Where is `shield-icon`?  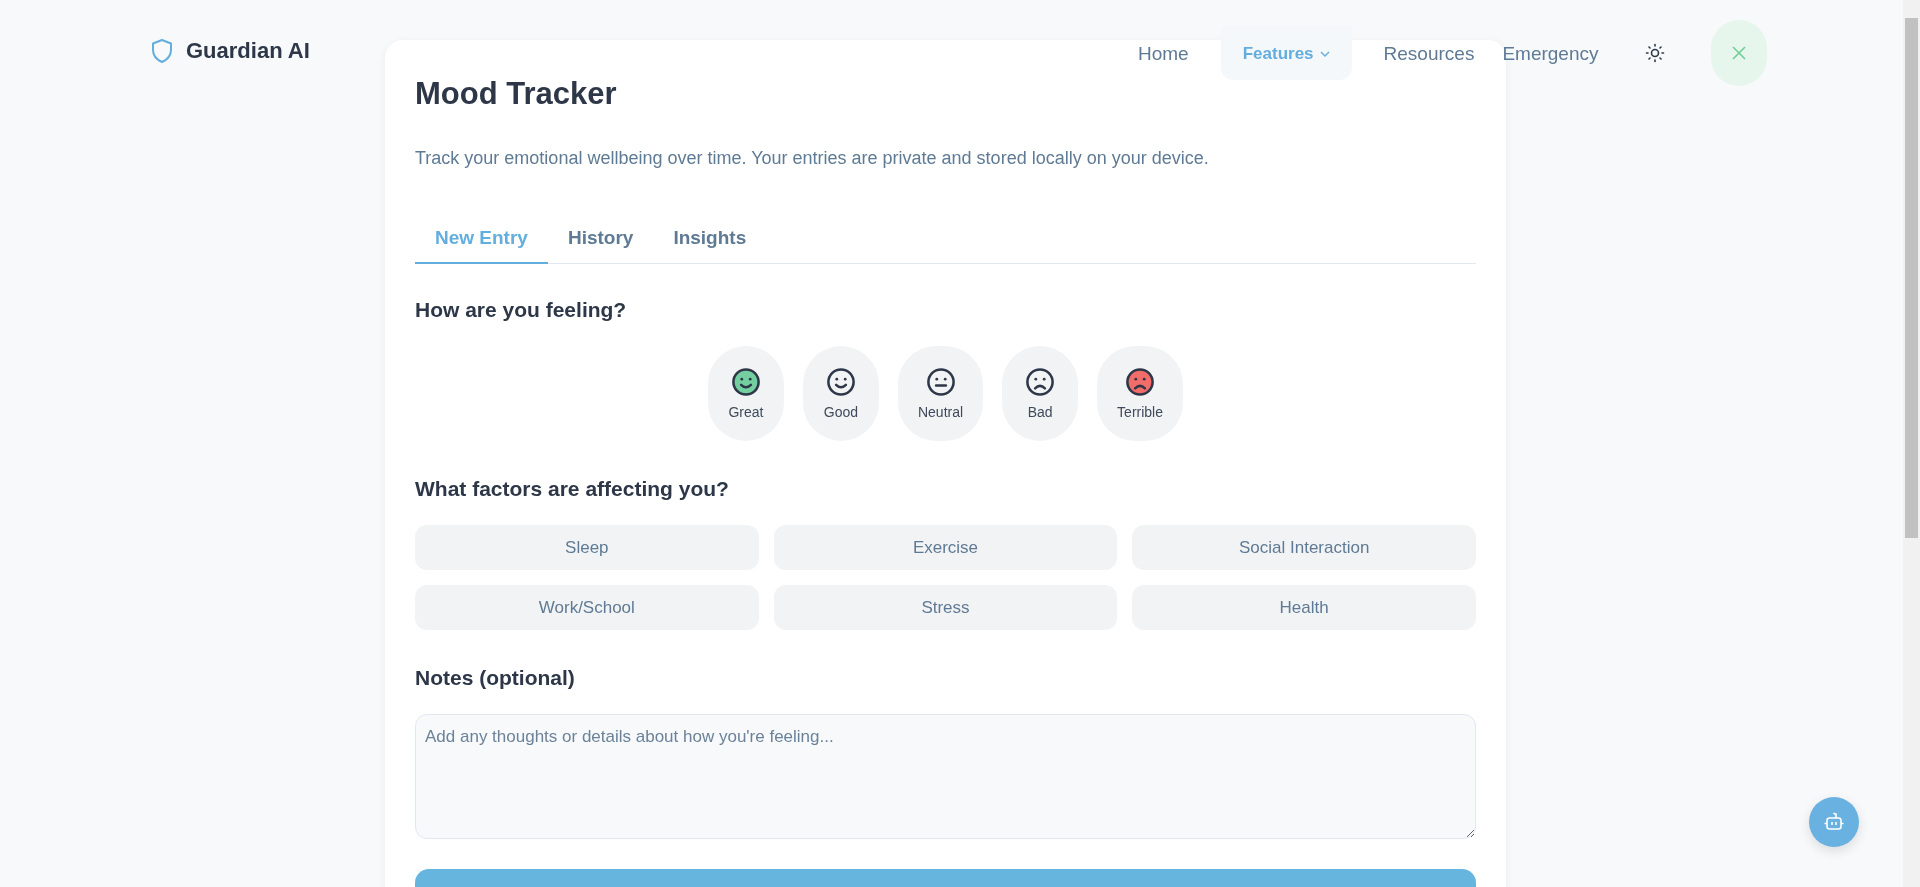 shield-icon is located at coordinates (162, 51).